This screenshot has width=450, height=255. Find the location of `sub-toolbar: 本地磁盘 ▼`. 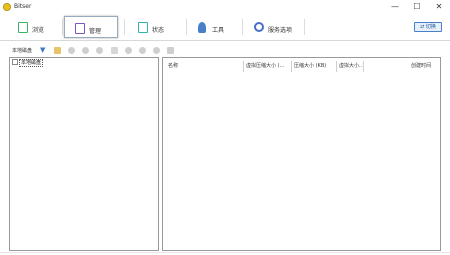

sub-toolbar: 本地磁盘 ▼ is located at coordinates (225, 50).